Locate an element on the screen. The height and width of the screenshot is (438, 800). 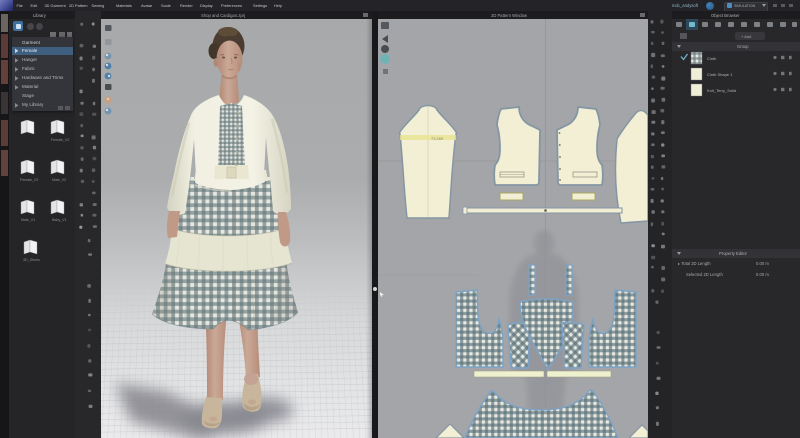
svg-text: Cloth Shape 1 is located at coordinates (720, 74).